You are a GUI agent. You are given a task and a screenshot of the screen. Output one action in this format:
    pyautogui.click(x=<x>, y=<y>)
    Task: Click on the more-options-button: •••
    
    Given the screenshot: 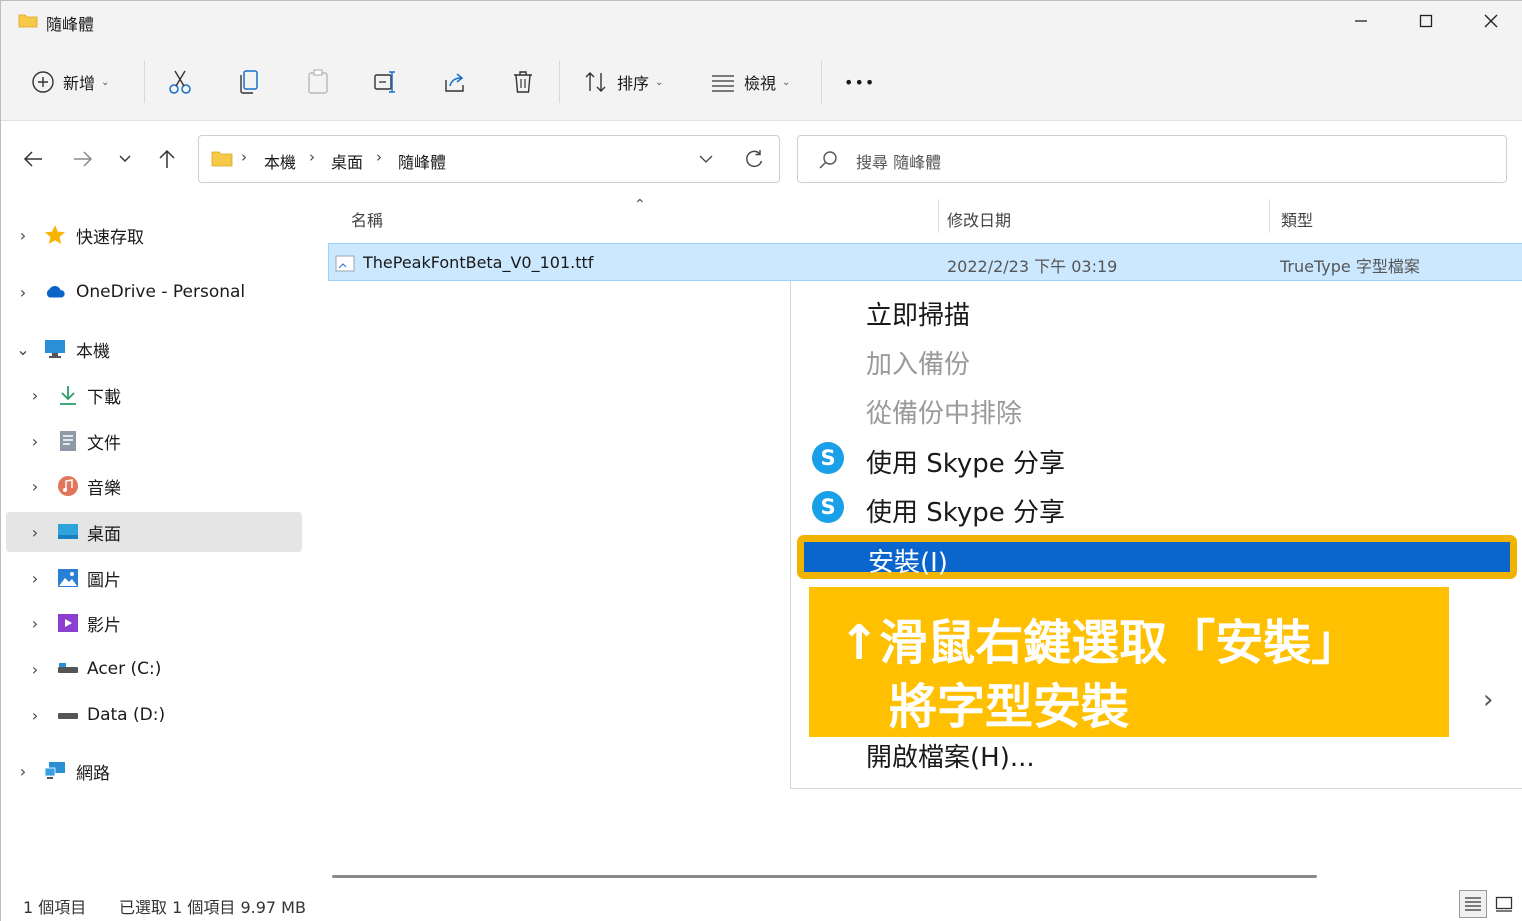 What is the action you would take?
    pyautogui.click(x=859, y=82)
    